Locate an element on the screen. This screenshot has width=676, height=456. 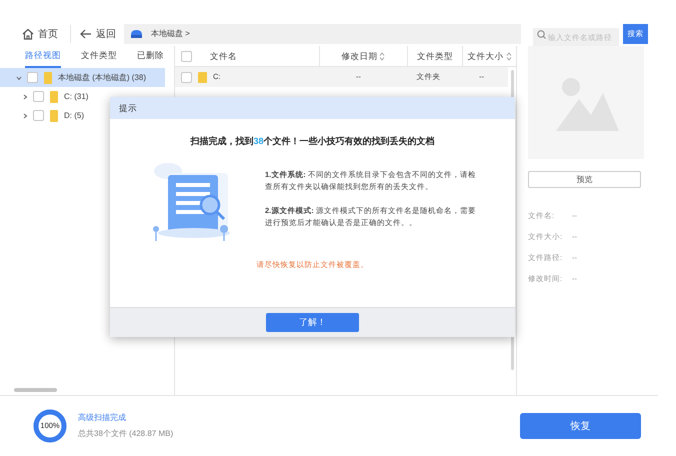
column-header: 文件类型 is located at coordinates (434, 56).